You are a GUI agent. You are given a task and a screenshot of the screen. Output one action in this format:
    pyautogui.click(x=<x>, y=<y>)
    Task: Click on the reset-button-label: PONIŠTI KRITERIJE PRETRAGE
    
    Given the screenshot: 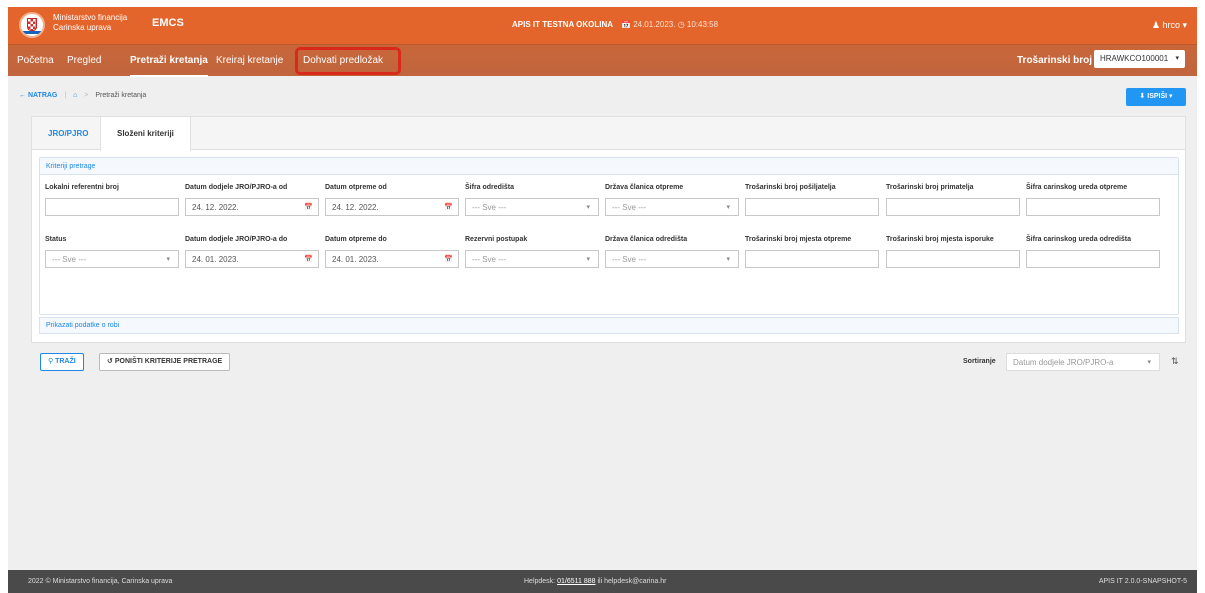 What is the action you would take?
    pyautogui.click(x=168, y=361)
    